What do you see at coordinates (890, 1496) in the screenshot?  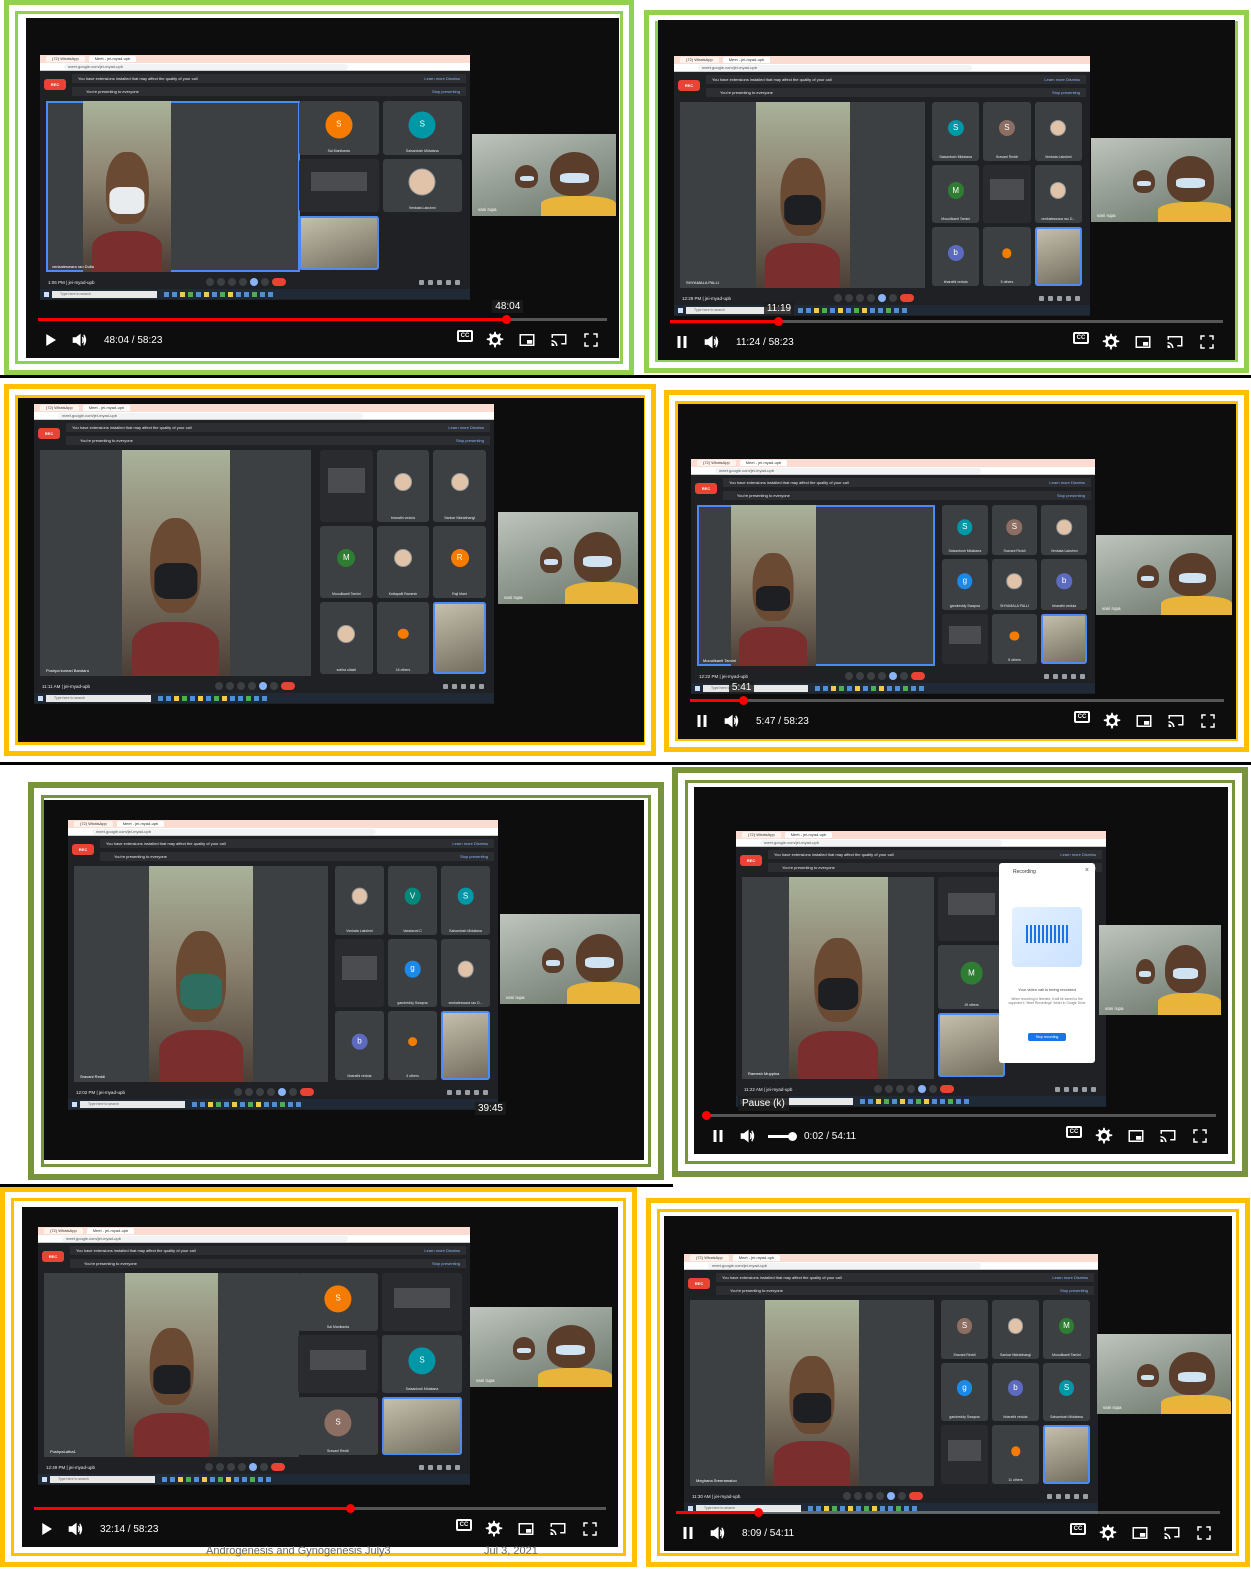 I see `present-button` at bounding box center [890, 1496].